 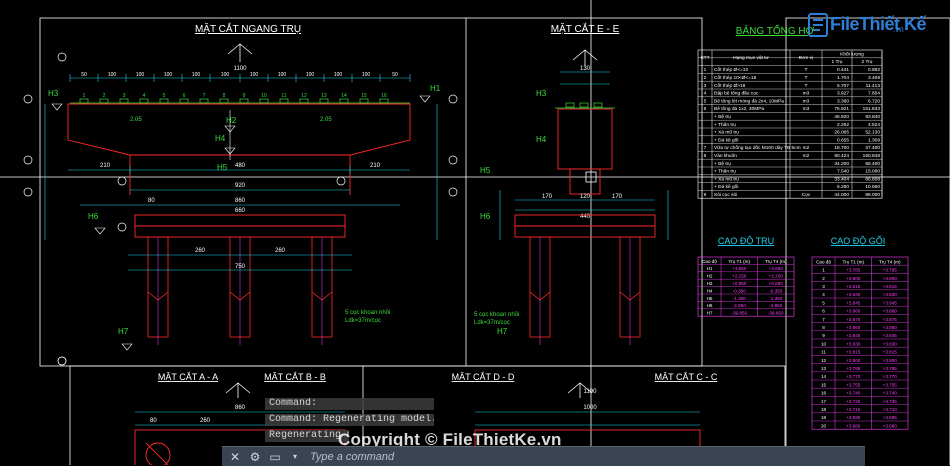 What do you see at coordinates (585, 197) in the screenshot?
I see `ee-dim-120: 120` at bounding box center [585, 197].